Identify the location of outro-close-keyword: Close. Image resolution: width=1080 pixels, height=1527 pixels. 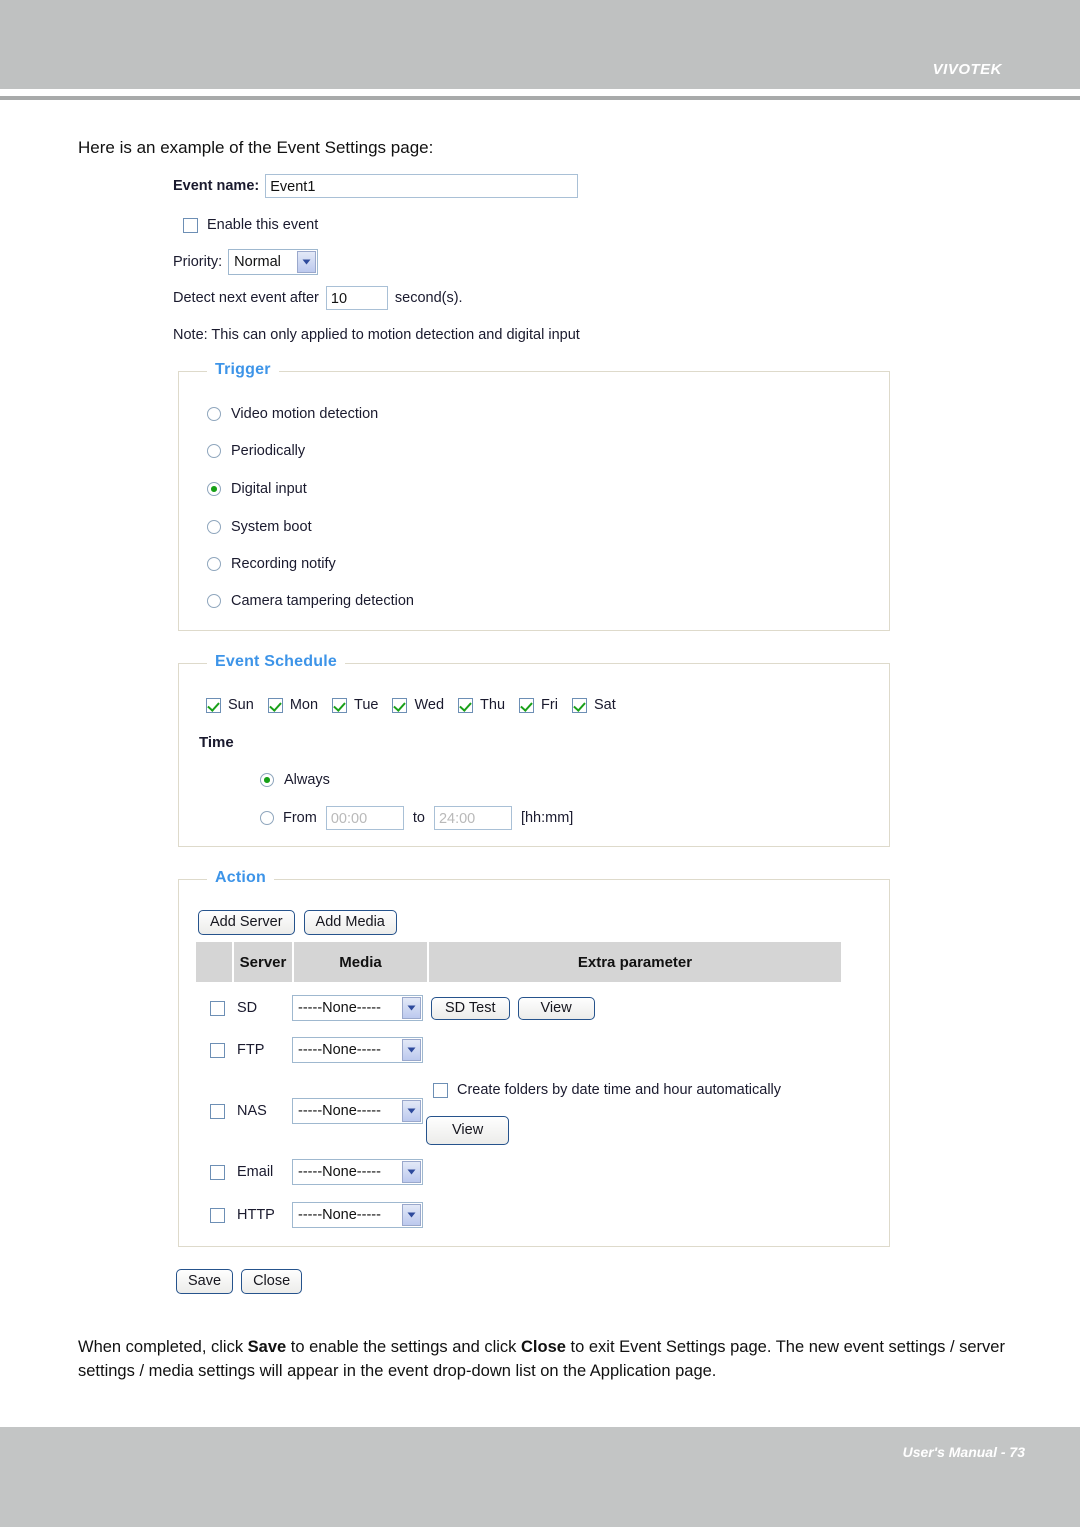
(543, 1347).